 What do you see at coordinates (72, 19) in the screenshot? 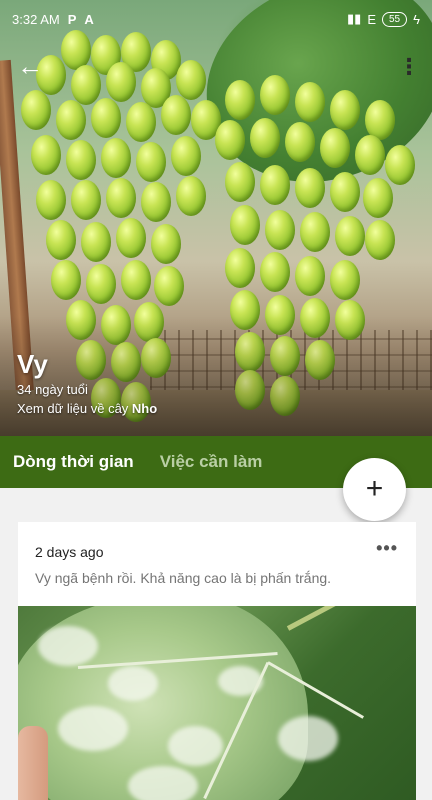
I see `parking-notification-icon: P` at bounding box center [72, 19].